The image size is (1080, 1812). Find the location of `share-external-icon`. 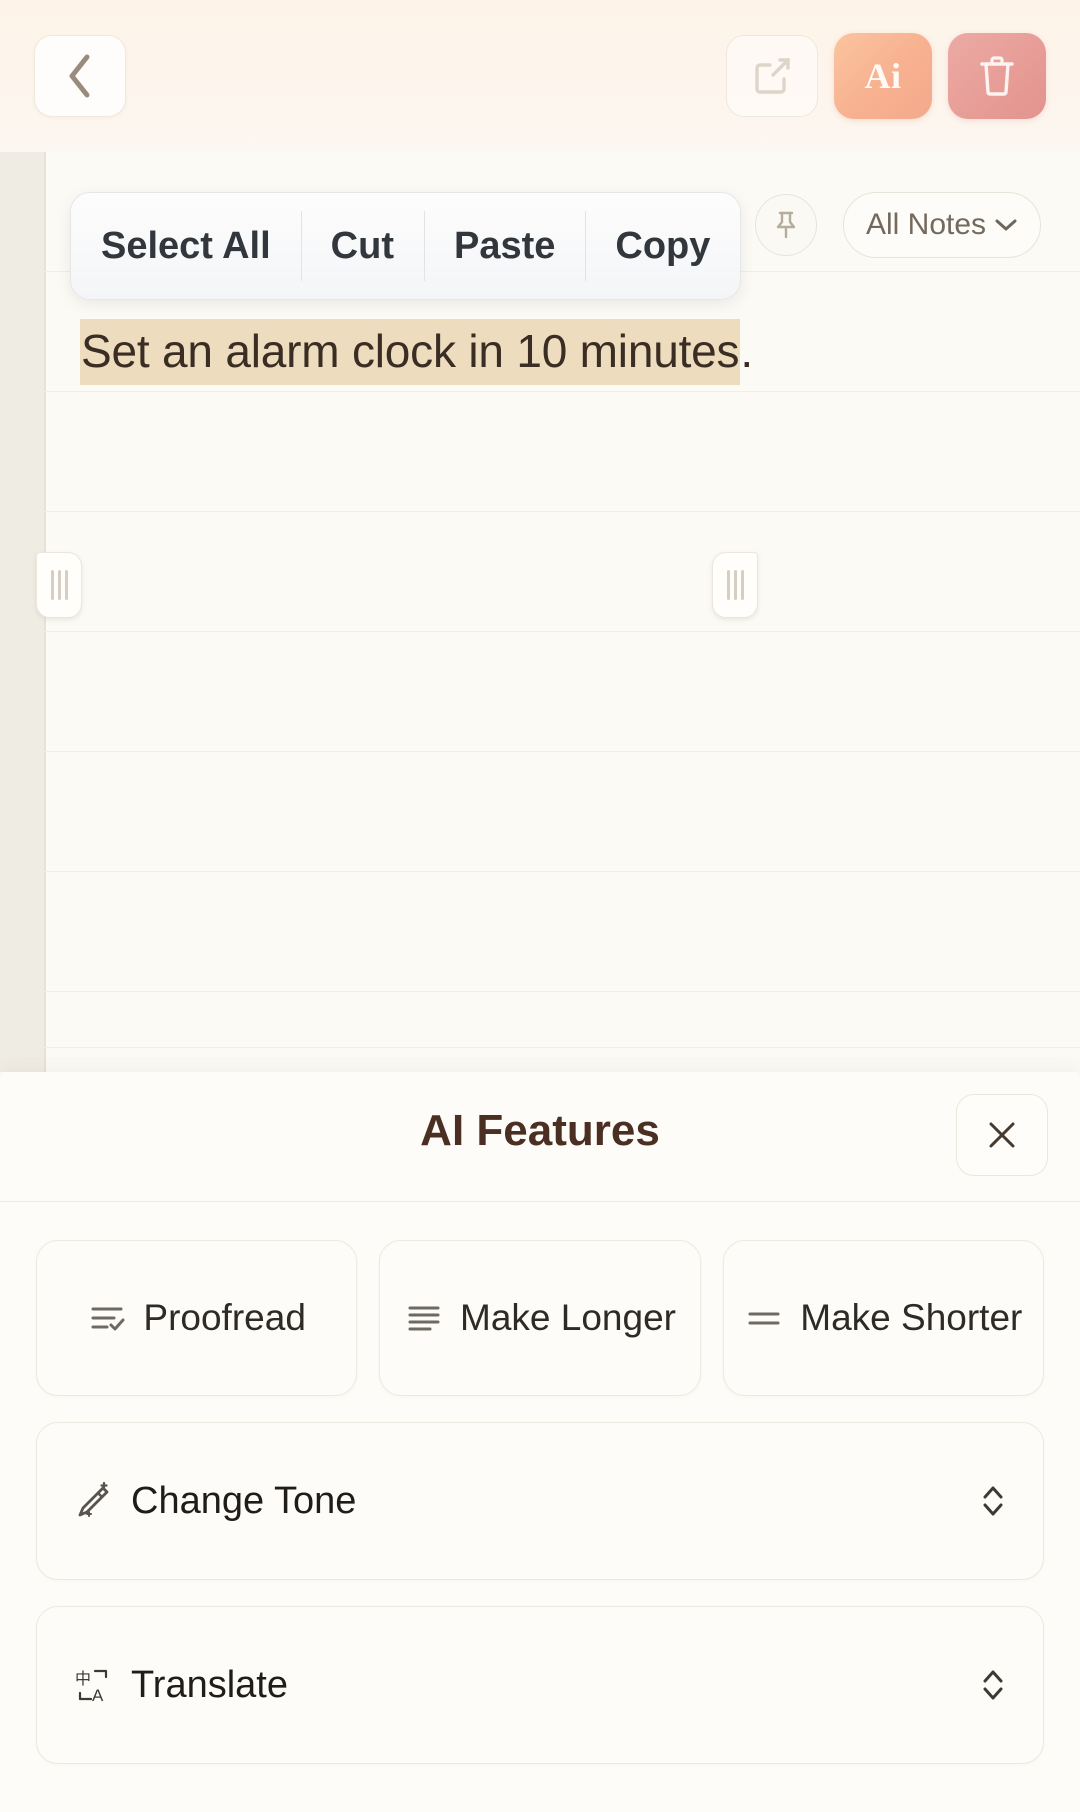

share-external-icon is located at coordinates (772, 76).